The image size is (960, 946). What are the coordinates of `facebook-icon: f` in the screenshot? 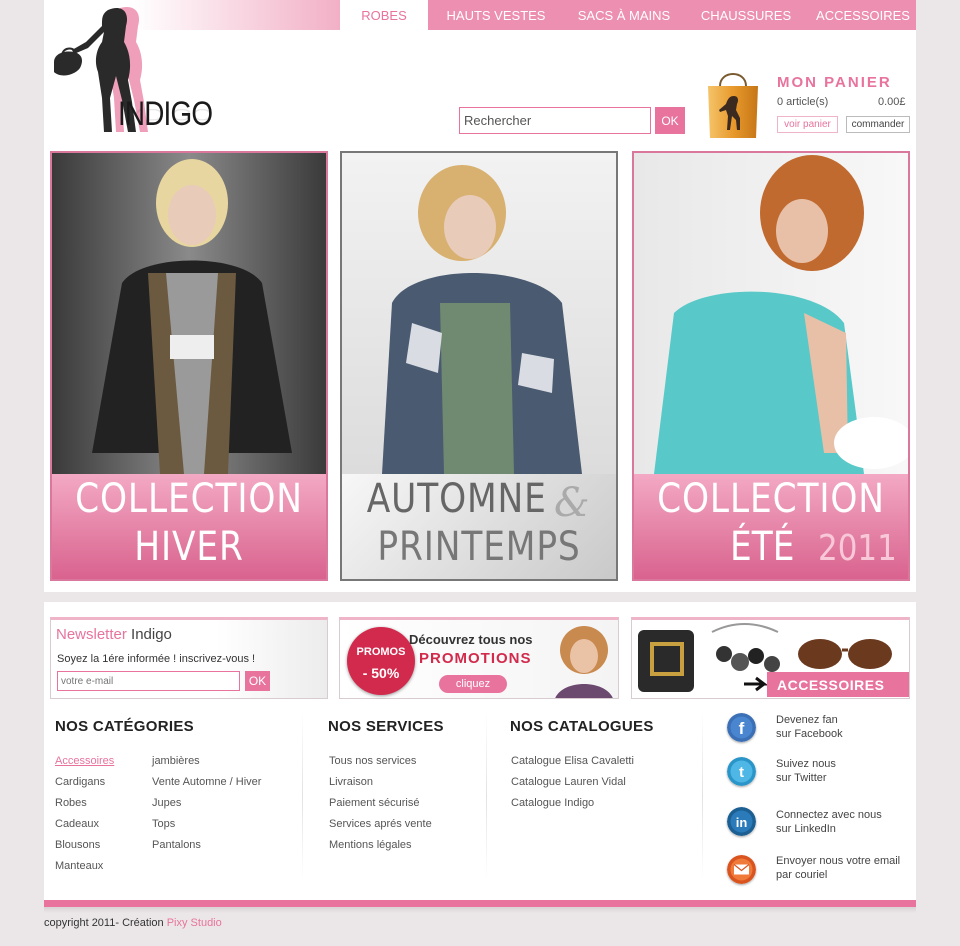 It's located at (741, 727).